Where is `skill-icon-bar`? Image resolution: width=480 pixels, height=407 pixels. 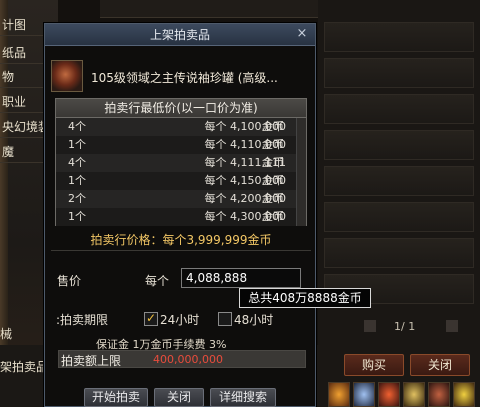
skill-icon-bar is located at coordinates (403, 394).